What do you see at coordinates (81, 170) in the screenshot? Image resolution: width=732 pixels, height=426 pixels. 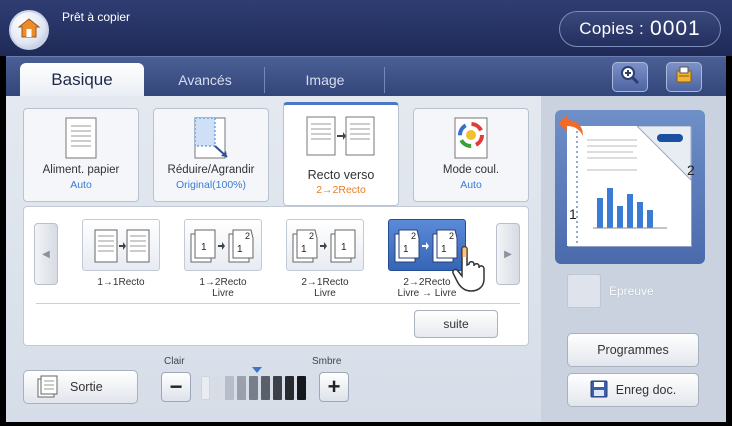 I see `card-title: Aliment. papier` at bounding box center [81, 170].